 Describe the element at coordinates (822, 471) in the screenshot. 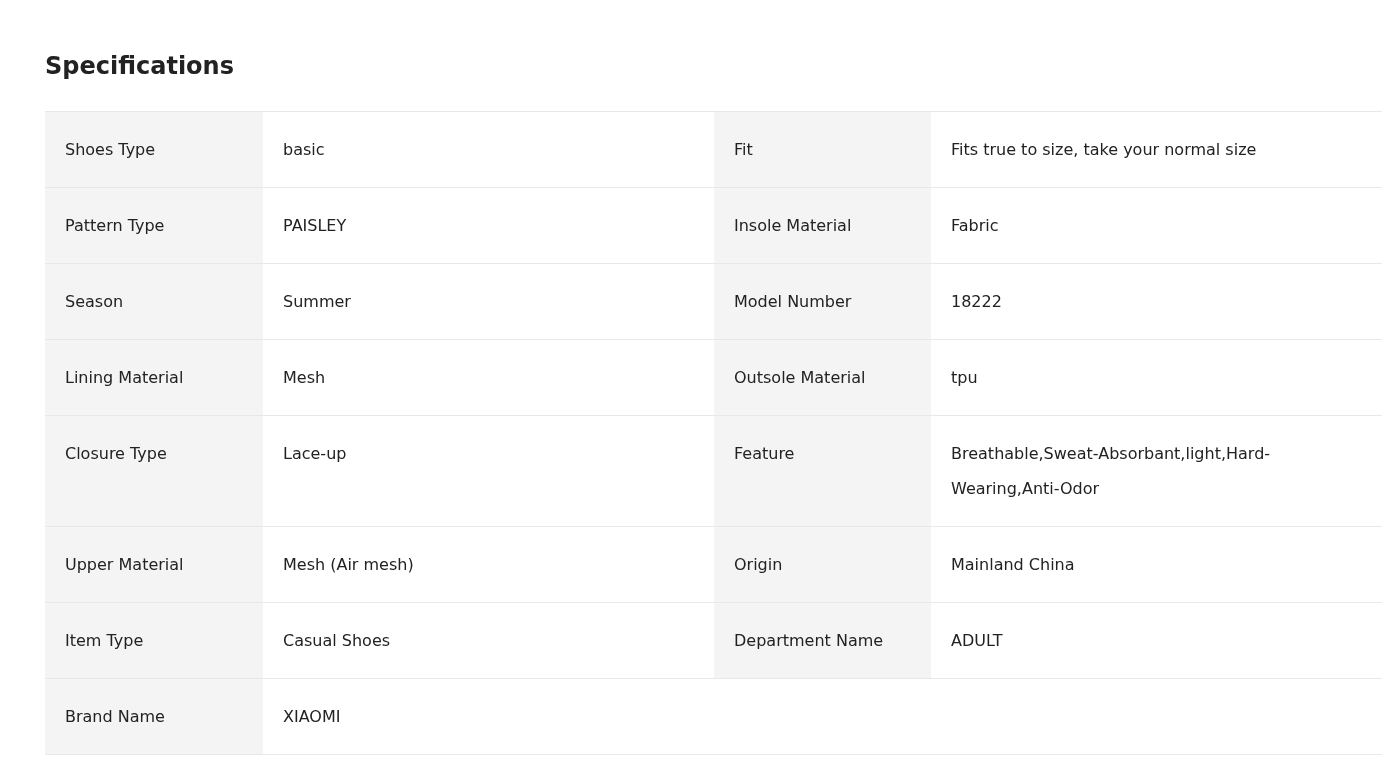

I see `spec-label-cell: Feature` at that location.